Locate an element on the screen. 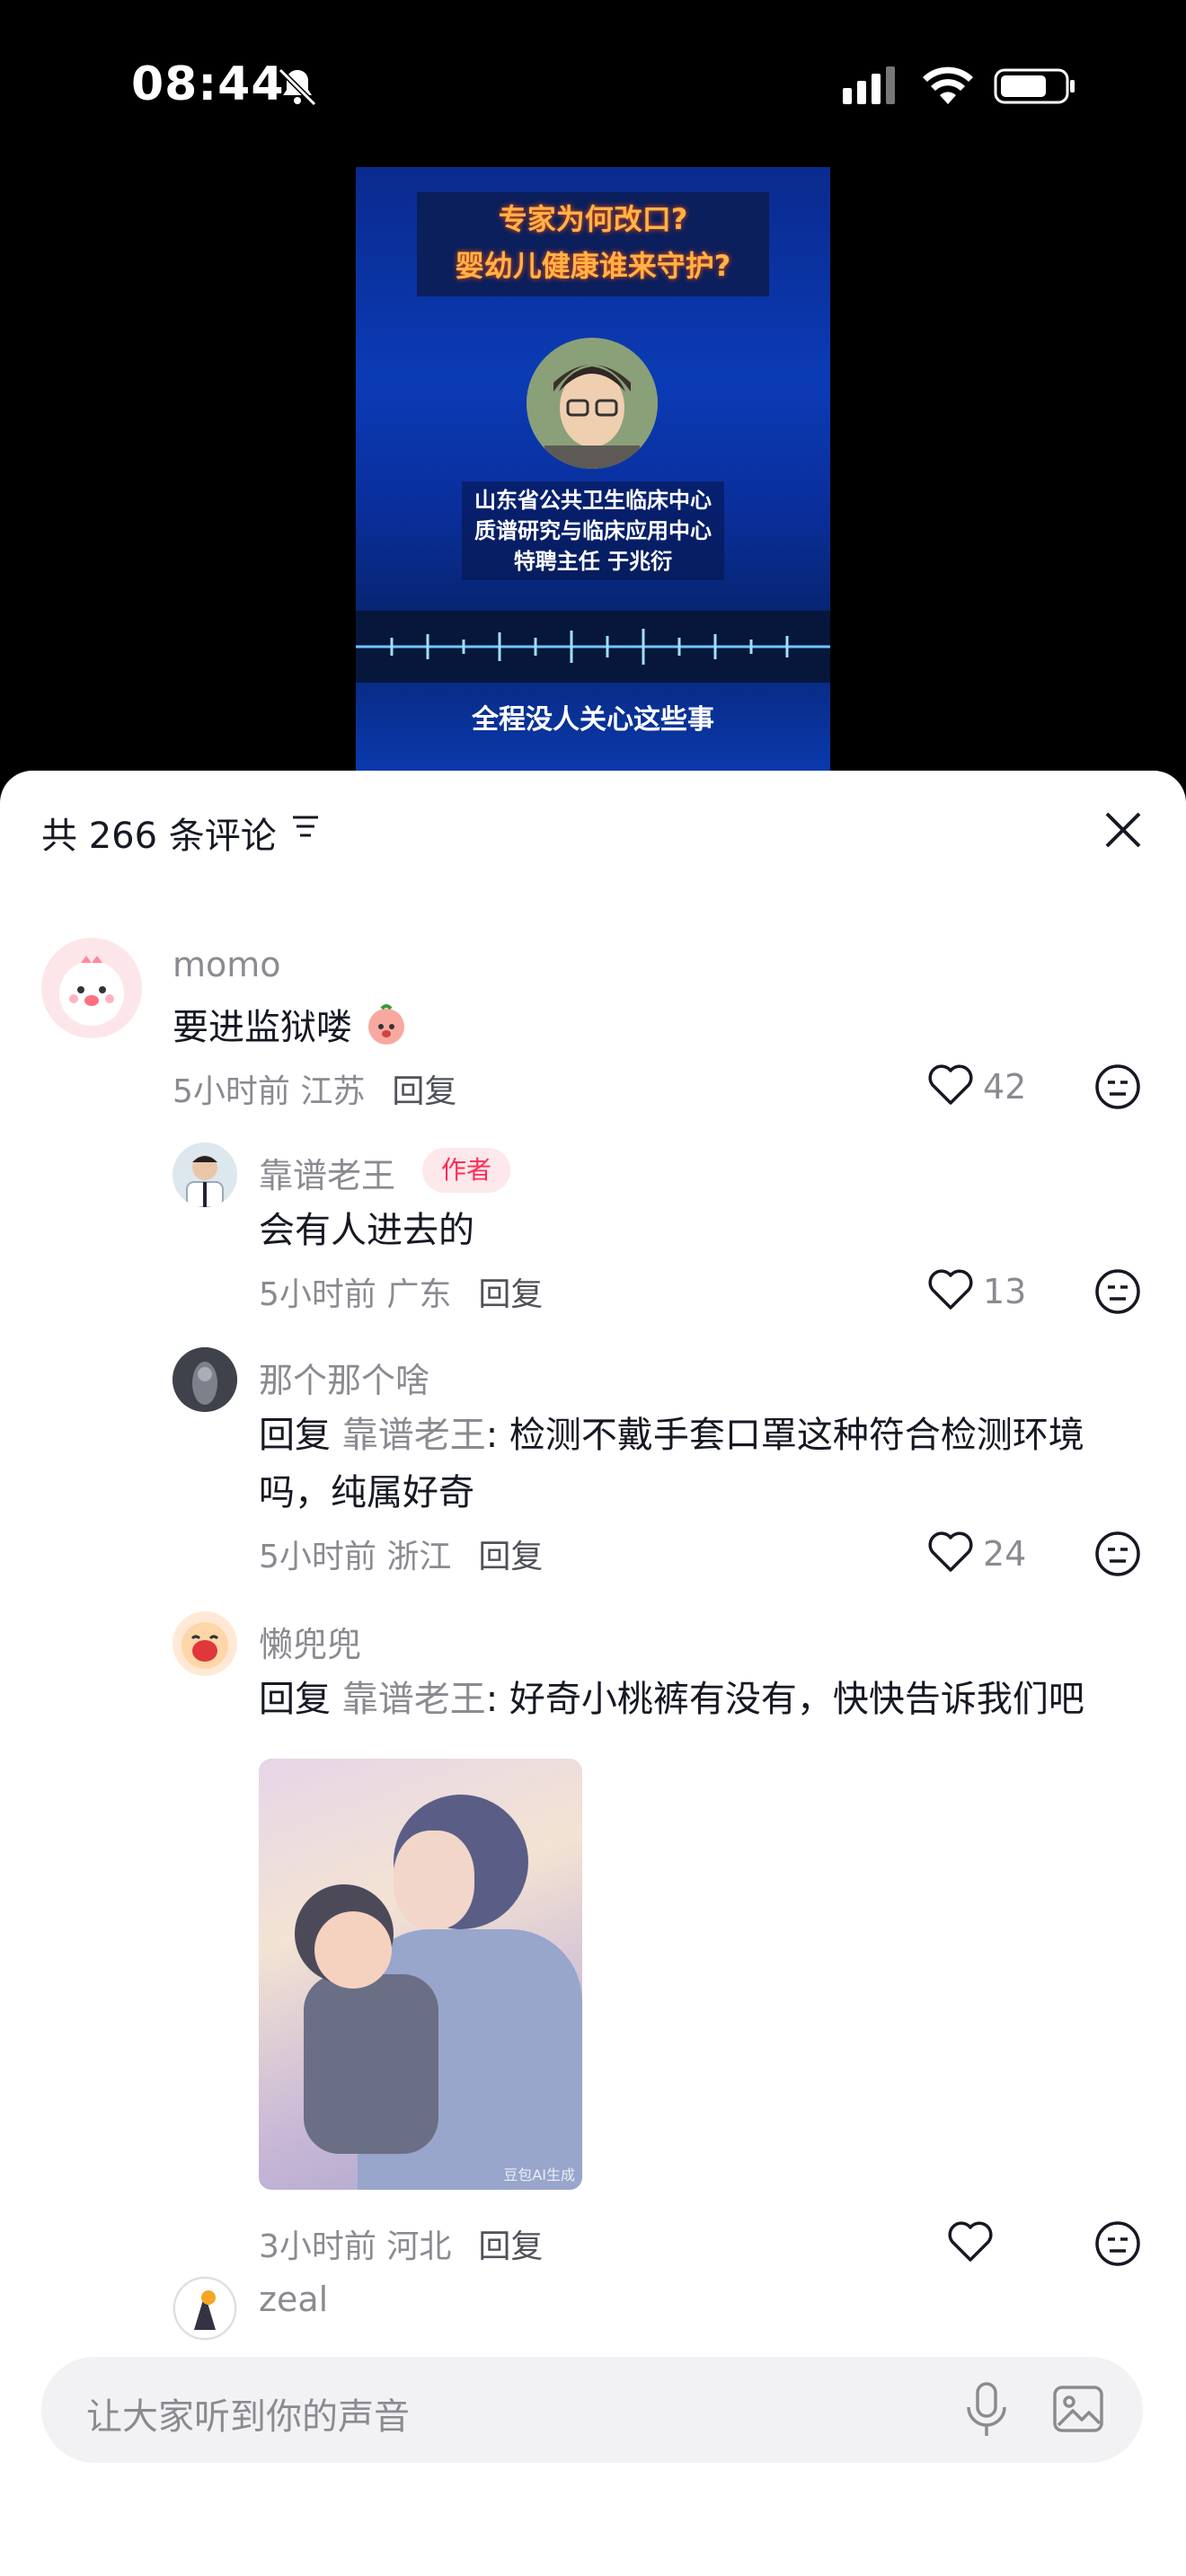 This screenshot has height=2576, width=1186. comment-meta: 3小时前 河北 回复 is located at coordinates (401, 2246).